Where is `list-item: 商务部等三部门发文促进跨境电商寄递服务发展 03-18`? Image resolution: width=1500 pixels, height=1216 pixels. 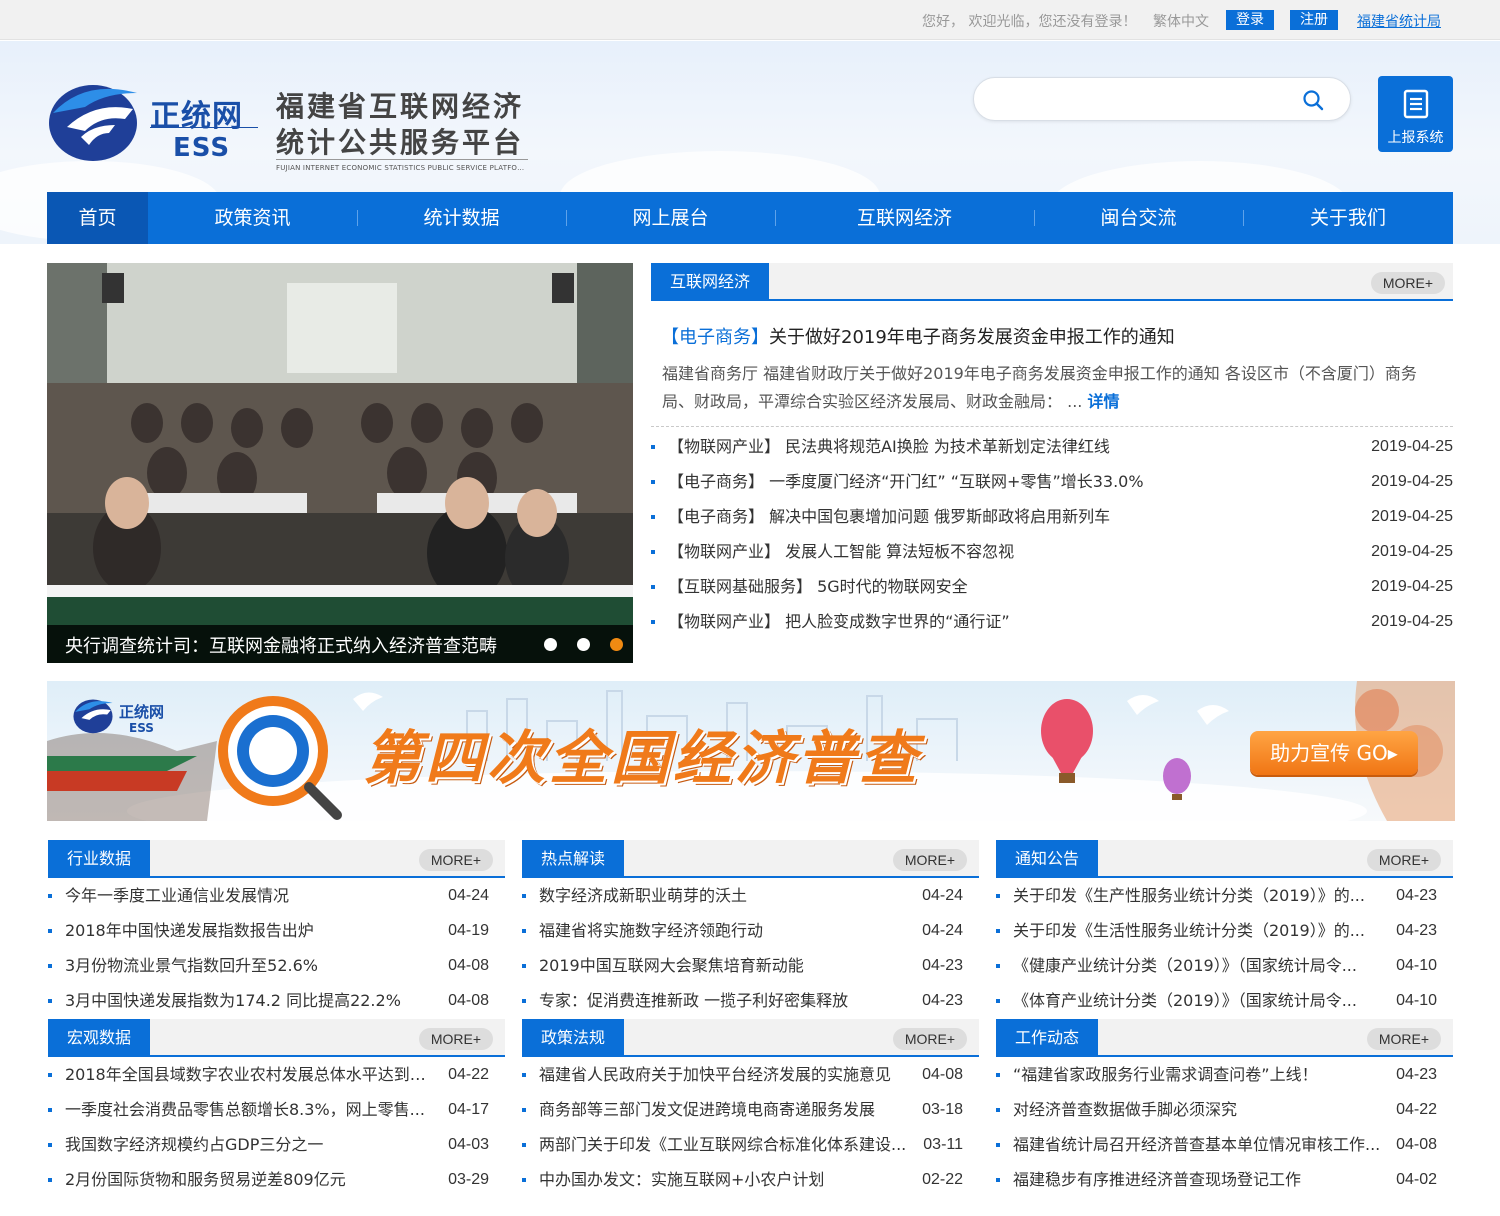 list-item: 商务部等三部门发文促进跨境电商寄递服务发展 03-18 is located at coordinates (742, 1110).